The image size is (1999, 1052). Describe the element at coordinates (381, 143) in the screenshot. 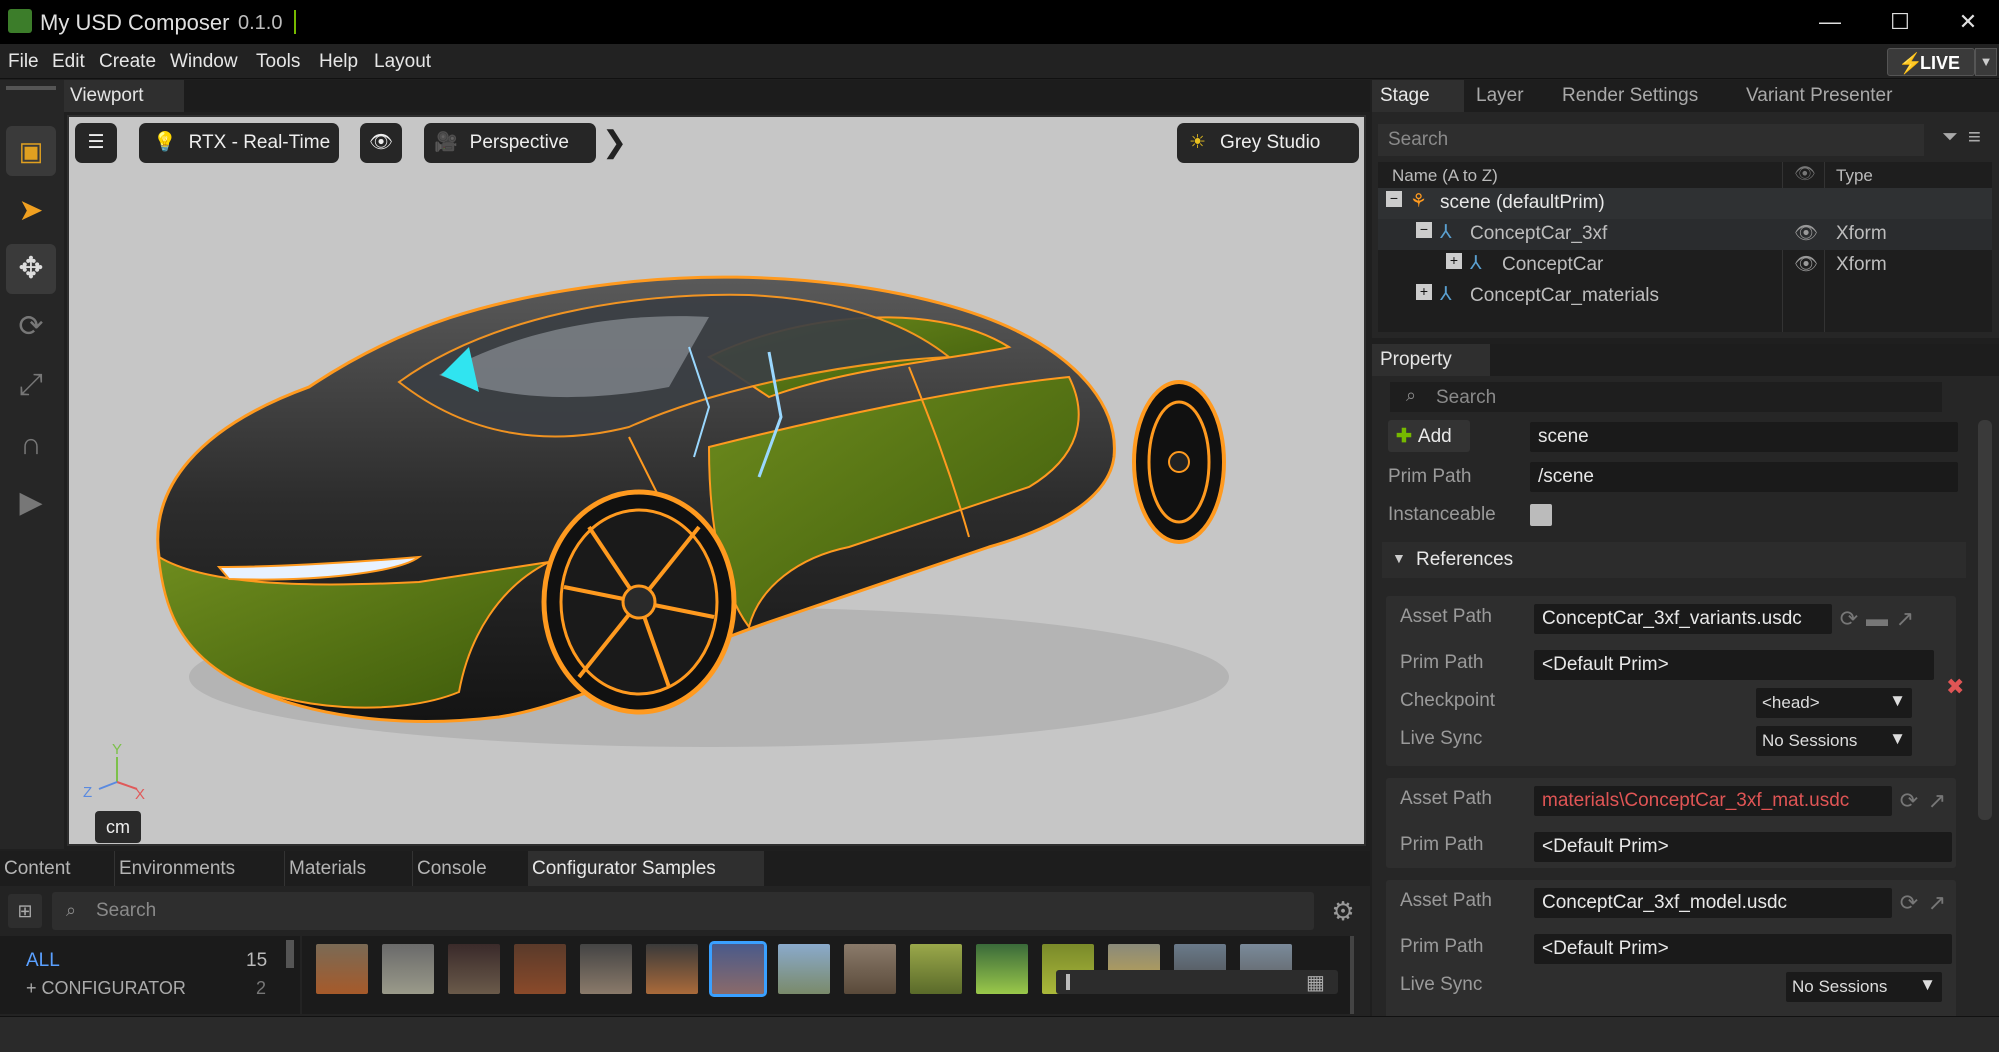

I see `visibility-button: 👁` at that location.